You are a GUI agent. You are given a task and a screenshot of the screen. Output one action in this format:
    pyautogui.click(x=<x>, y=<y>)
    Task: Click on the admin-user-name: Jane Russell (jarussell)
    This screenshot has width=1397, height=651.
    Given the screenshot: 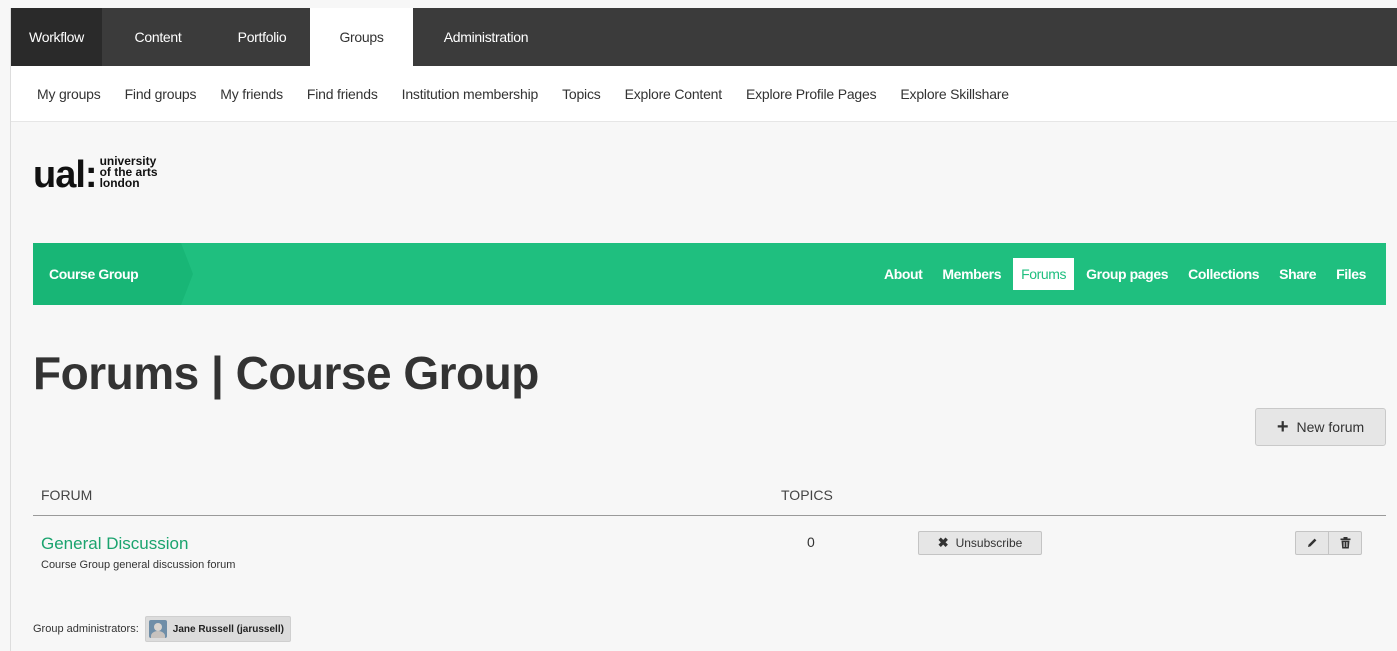 What is the action you would take?
    pyautogui.click(x=228, y=629)
    